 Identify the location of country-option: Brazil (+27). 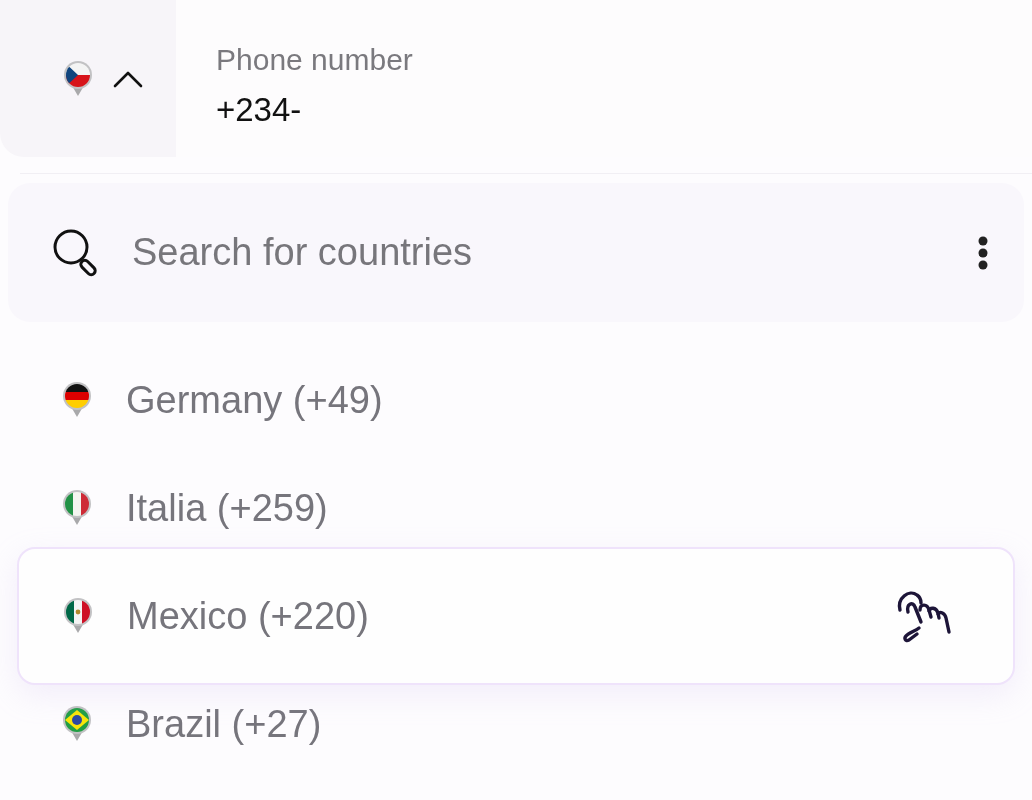
(516, 724).